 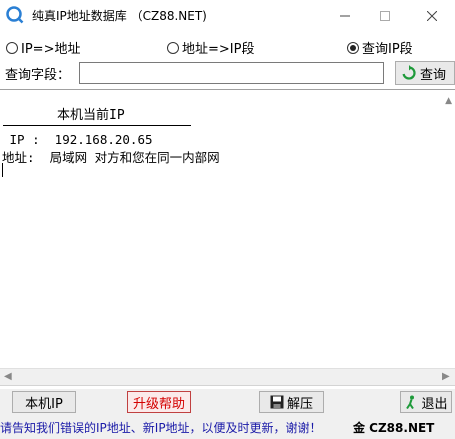 I want to click on query-button-label: 查询, so click(x=433, y=75).